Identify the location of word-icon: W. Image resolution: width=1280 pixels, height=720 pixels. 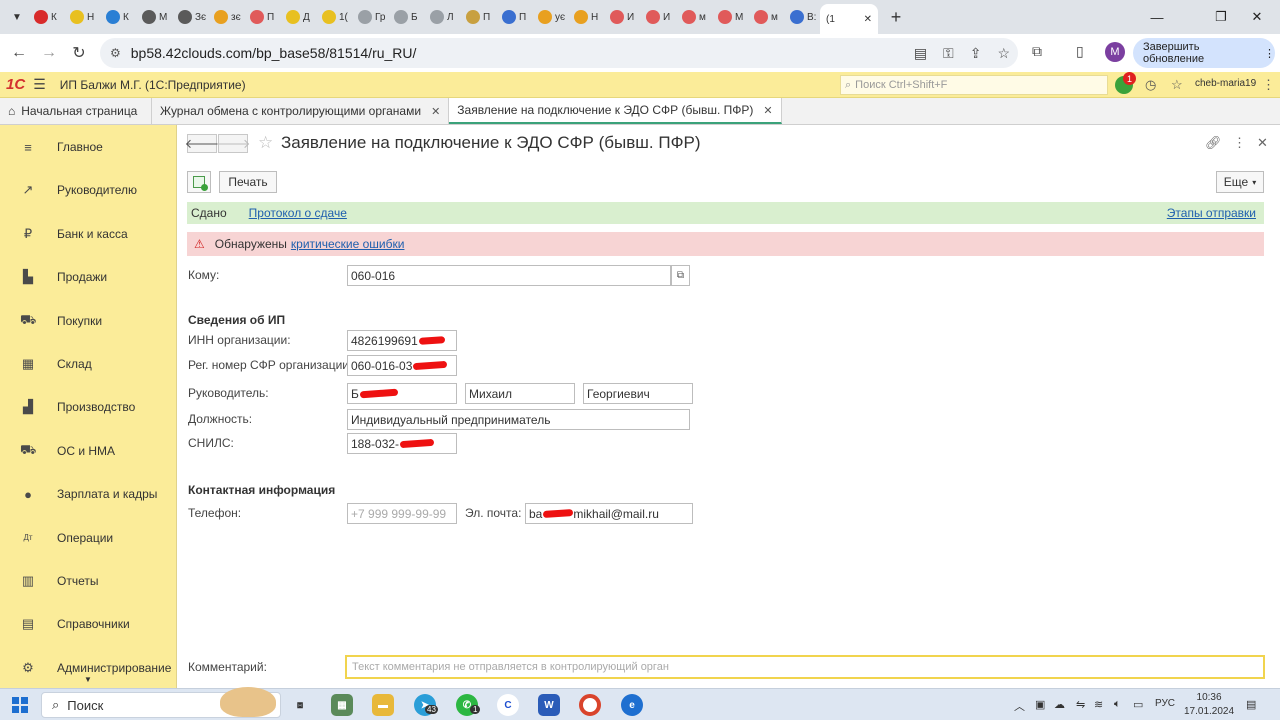
(549, 705).